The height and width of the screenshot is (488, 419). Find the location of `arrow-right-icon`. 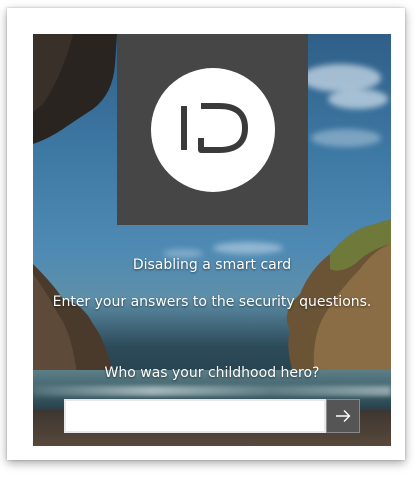

arrow-right-icon is located at coordinates (343, 416).